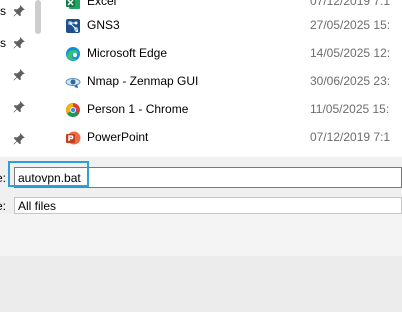  Describe the element at coordinates (221, 110) in the screenshot. I see `file-row-chrome: Person 1 - Chrome 11/05/2025 15:` at that location.